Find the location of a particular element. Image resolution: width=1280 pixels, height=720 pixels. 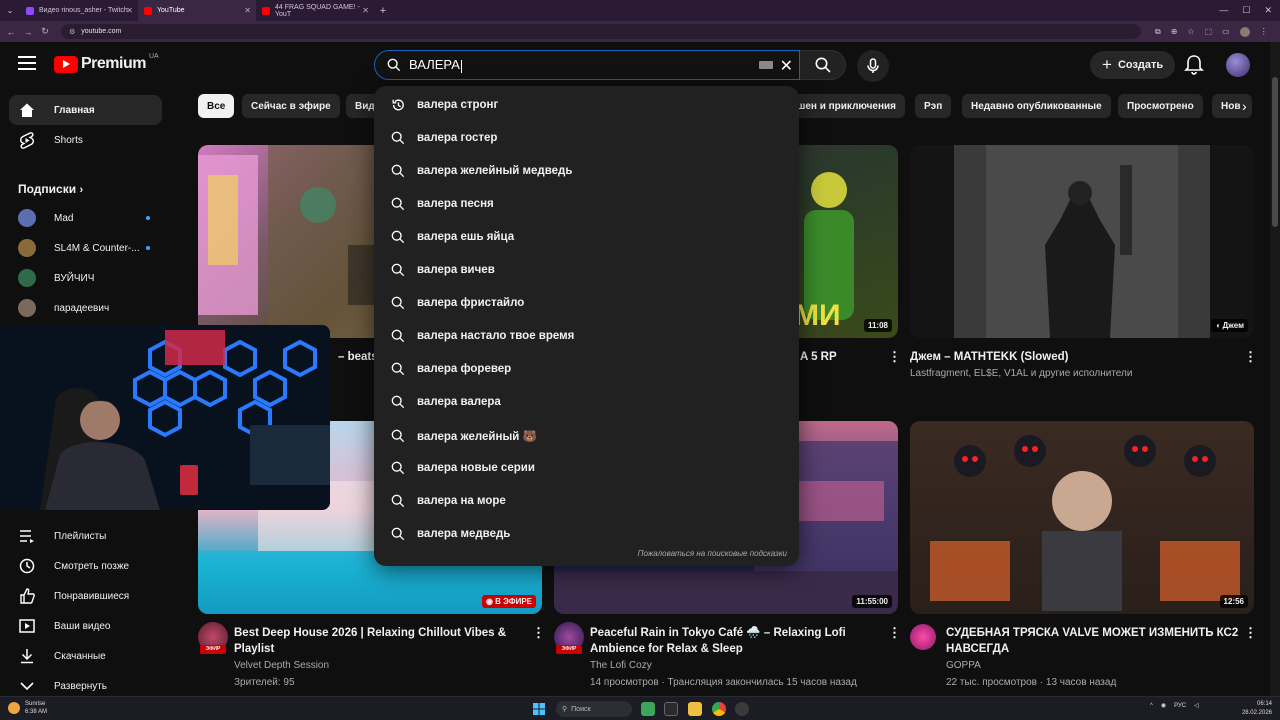

taskbar-clock: 06:14 28.02.2026 is located at coordinates (1255, 709).